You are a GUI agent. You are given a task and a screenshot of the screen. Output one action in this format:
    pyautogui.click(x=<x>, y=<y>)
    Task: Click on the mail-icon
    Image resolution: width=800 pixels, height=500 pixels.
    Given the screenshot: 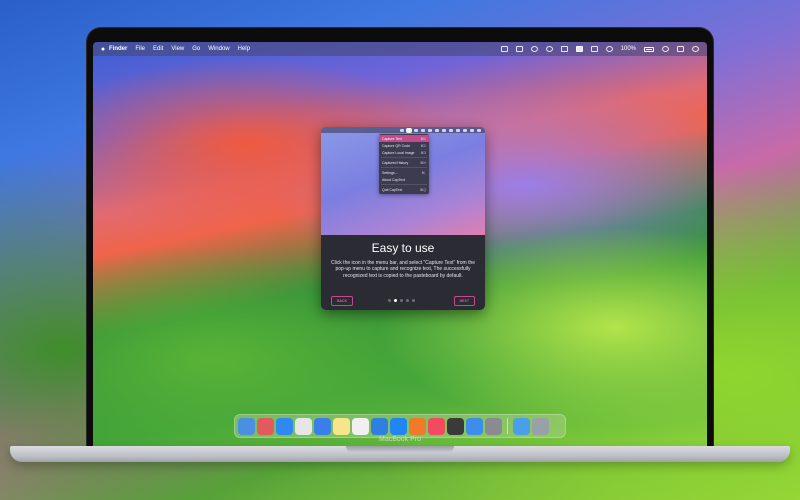 What is the action you would take?
    pyautogui.click(x=322, y=426)
    